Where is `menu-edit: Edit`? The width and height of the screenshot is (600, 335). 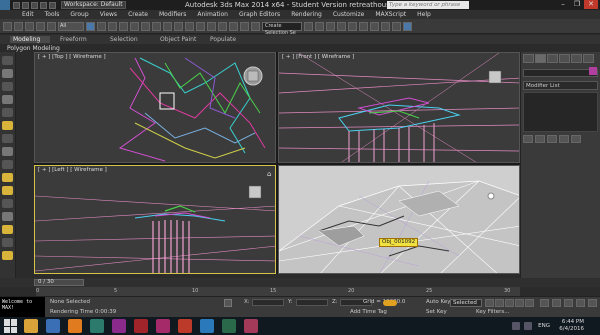 menu-edit: Edit is located at coordinates (28, 14).